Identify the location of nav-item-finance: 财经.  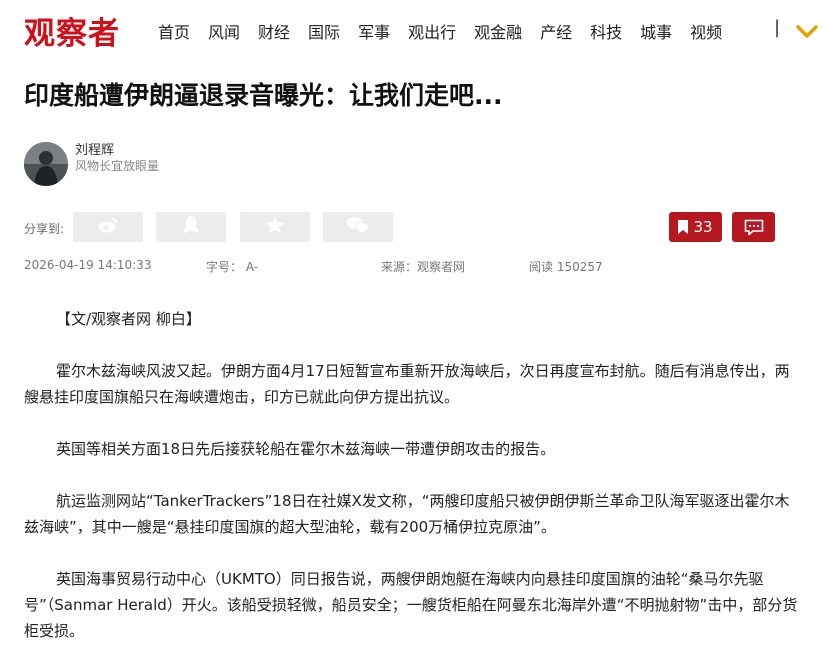
(274, 31).